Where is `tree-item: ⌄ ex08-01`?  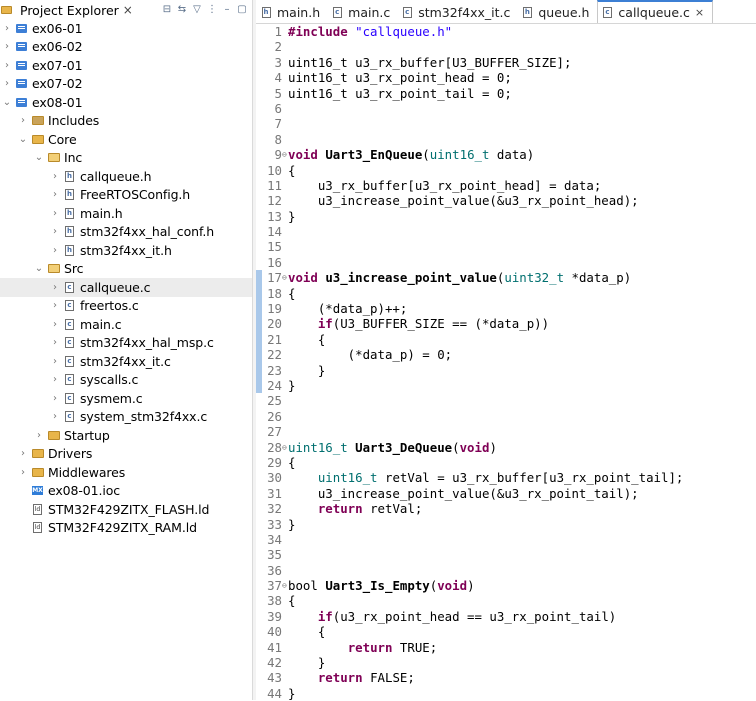 tree-item: ⌄ ex08-01 is located at coordinates (126, 102).